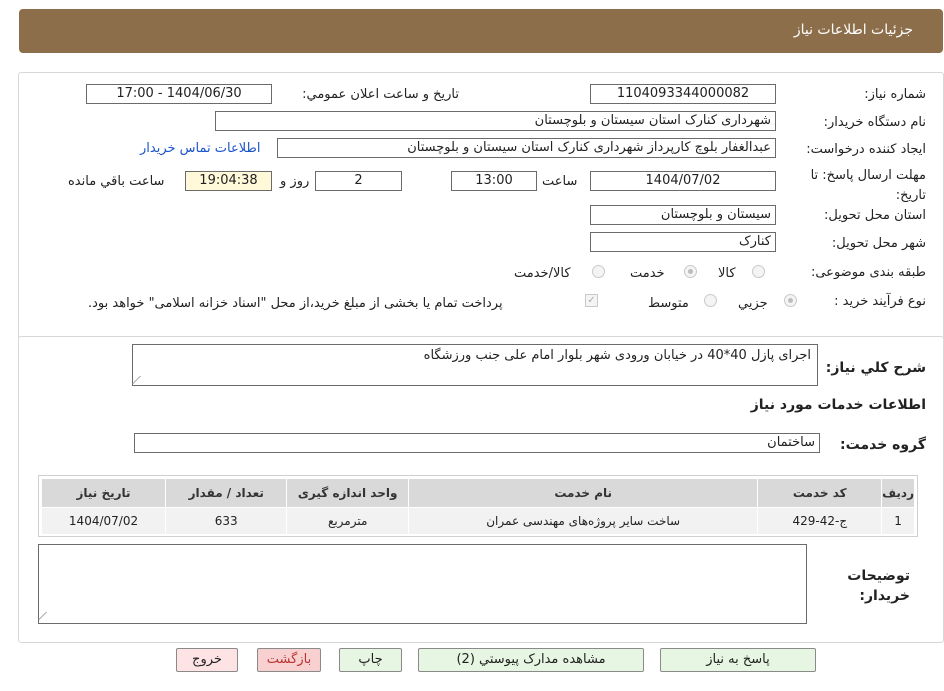 The image size is (944, 691). Describe the element at coordinates (228, 181) in the screenshot. I see `remaining-time-field: 19:04:38` at that location.